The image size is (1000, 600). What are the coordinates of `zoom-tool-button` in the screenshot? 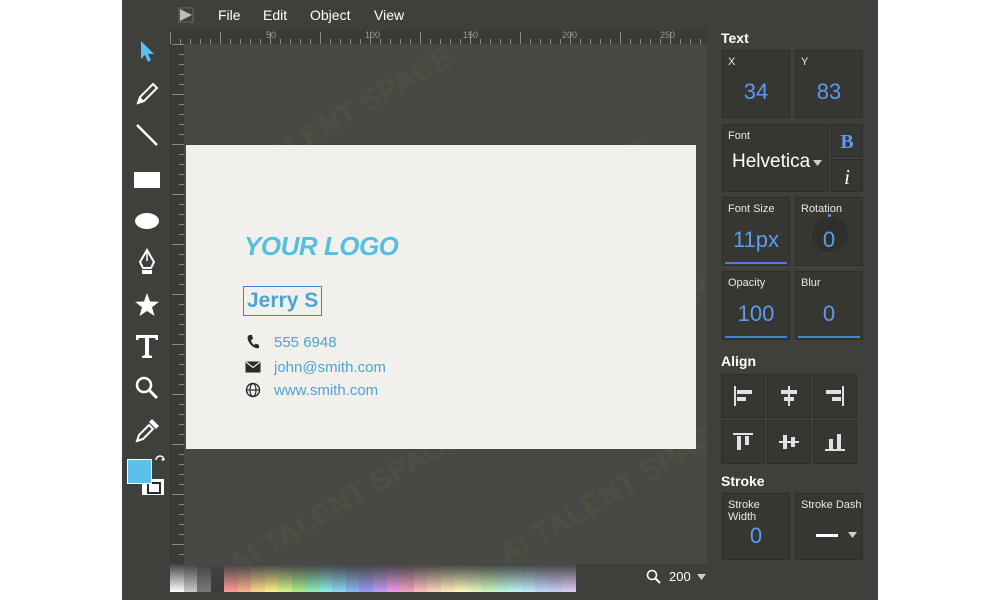 It's located at (147, 388).